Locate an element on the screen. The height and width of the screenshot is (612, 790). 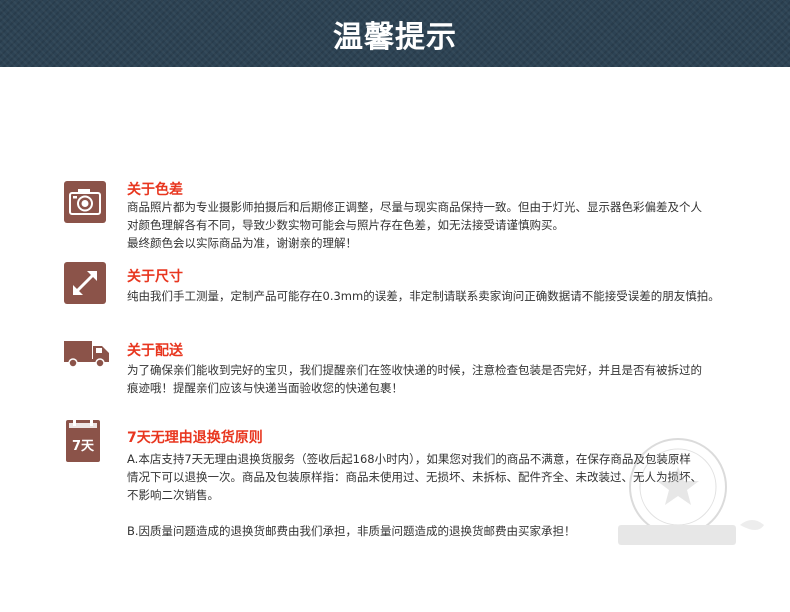
camera-icon is located at coordinates (85, 202).